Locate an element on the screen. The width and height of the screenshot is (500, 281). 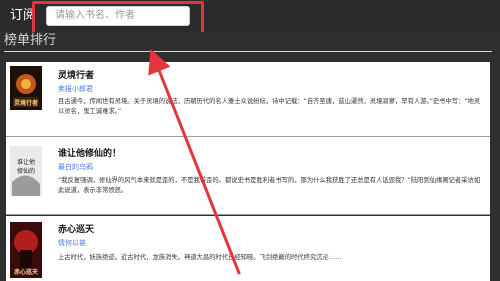
book-title: 赤心巡天 is located at coordinates (76, 230).